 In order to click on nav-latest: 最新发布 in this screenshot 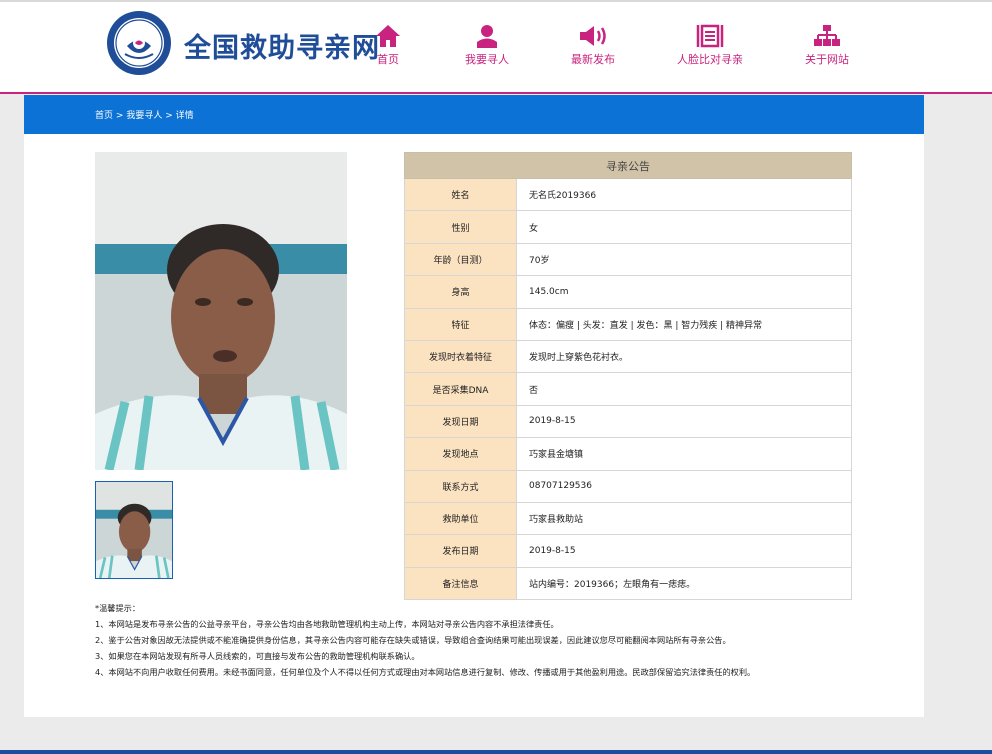, I will do `click(593, 45)`.